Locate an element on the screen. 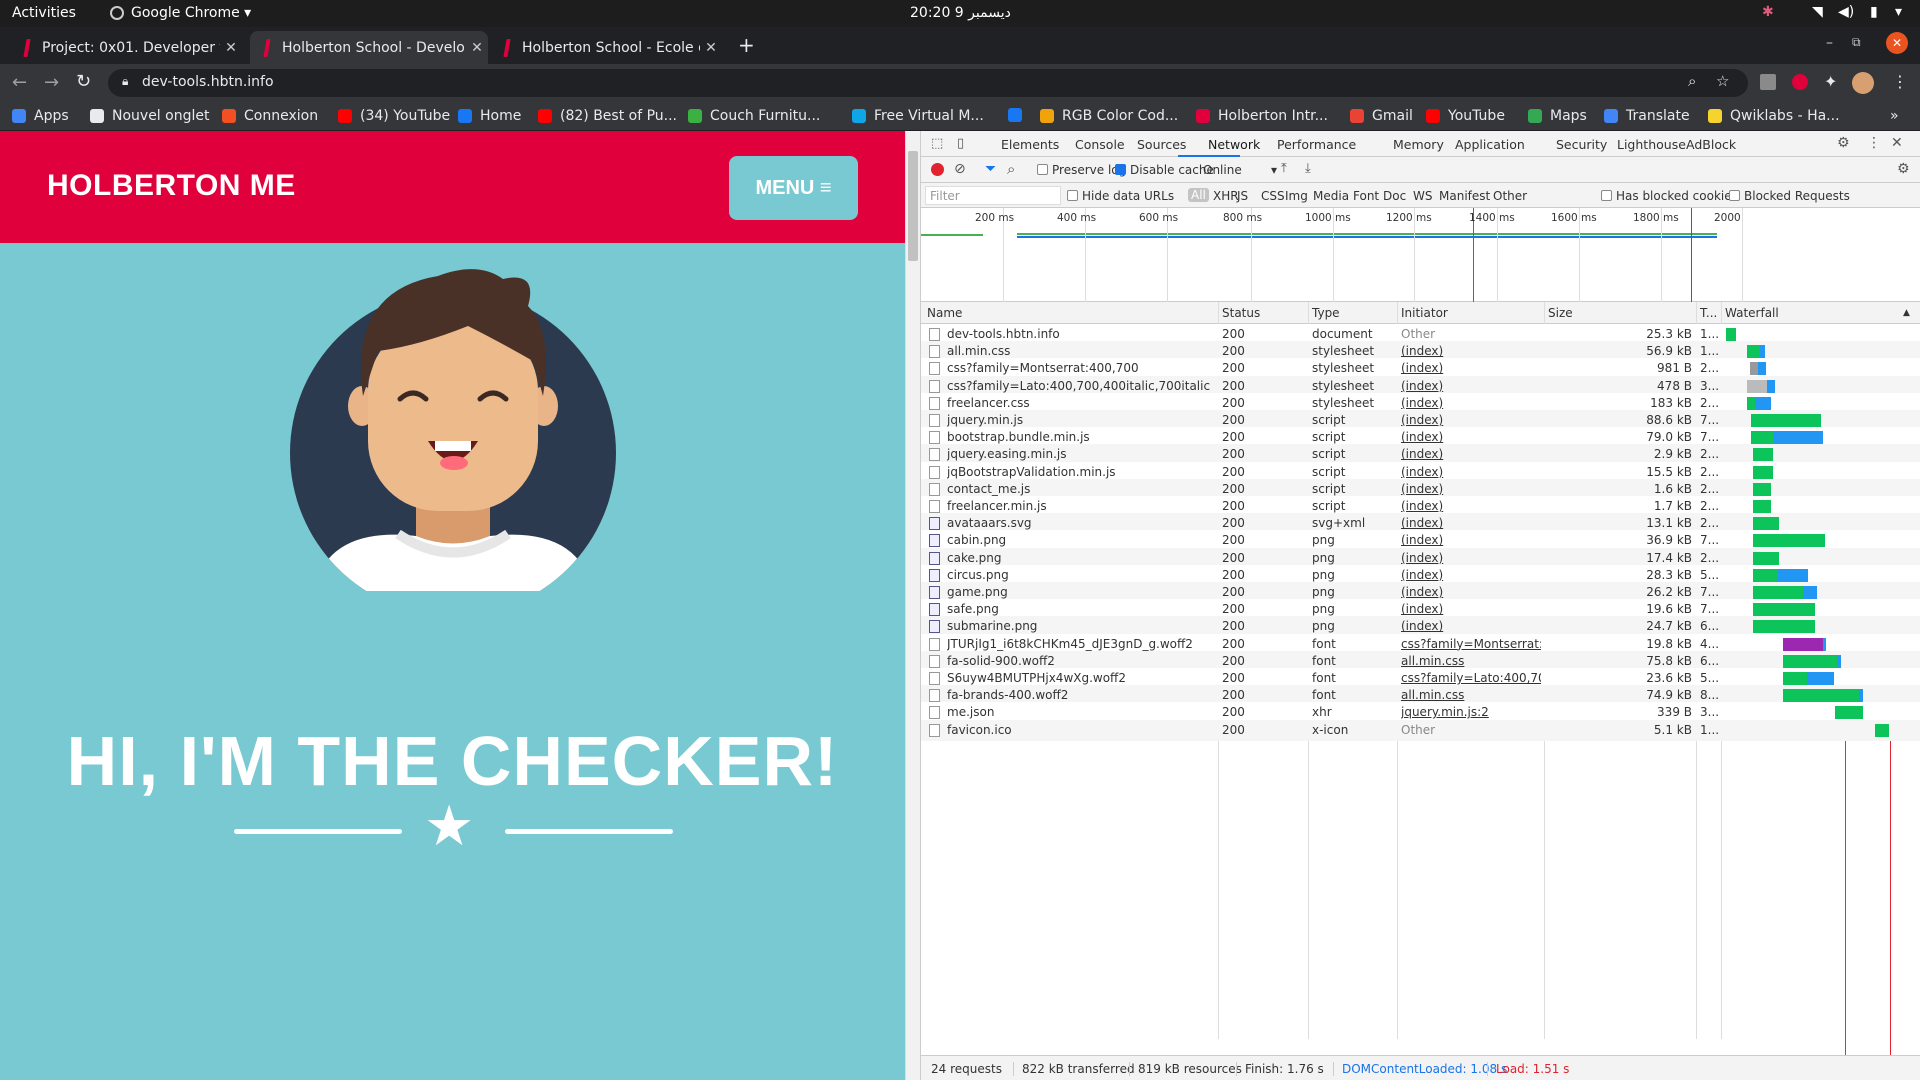 The width and height of the screenshot is (1920, 1080). hide-data-urls-checkbox: Hide data URLs is located at coordinates (1120, 196).